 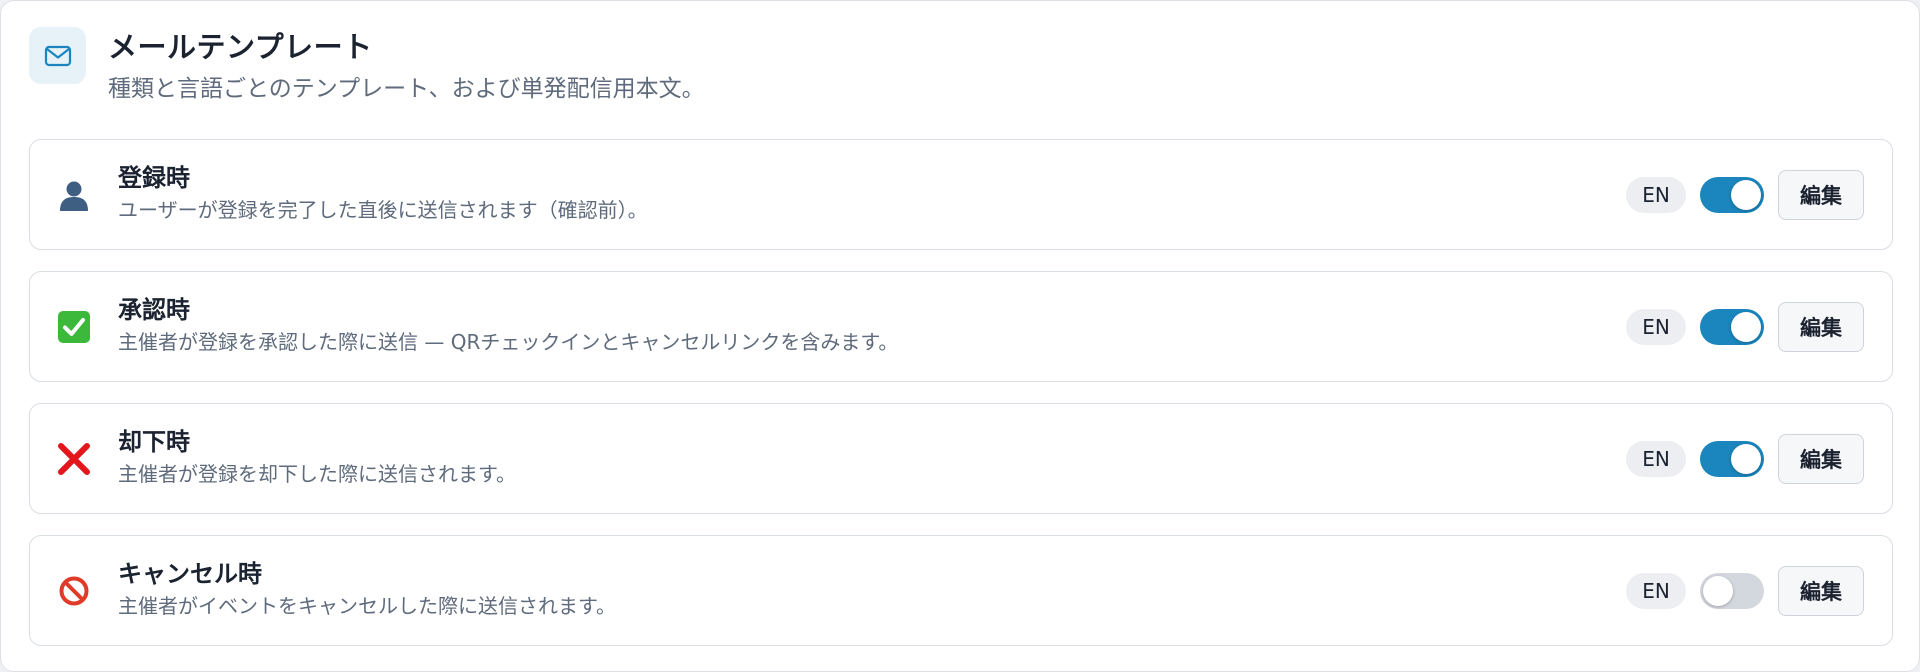 What do you see at coordinates (317, 474) in the screenshot?
I see `template-description: 主催者が登録を却下した際に送信されます。` at bounding box center [317, 474].